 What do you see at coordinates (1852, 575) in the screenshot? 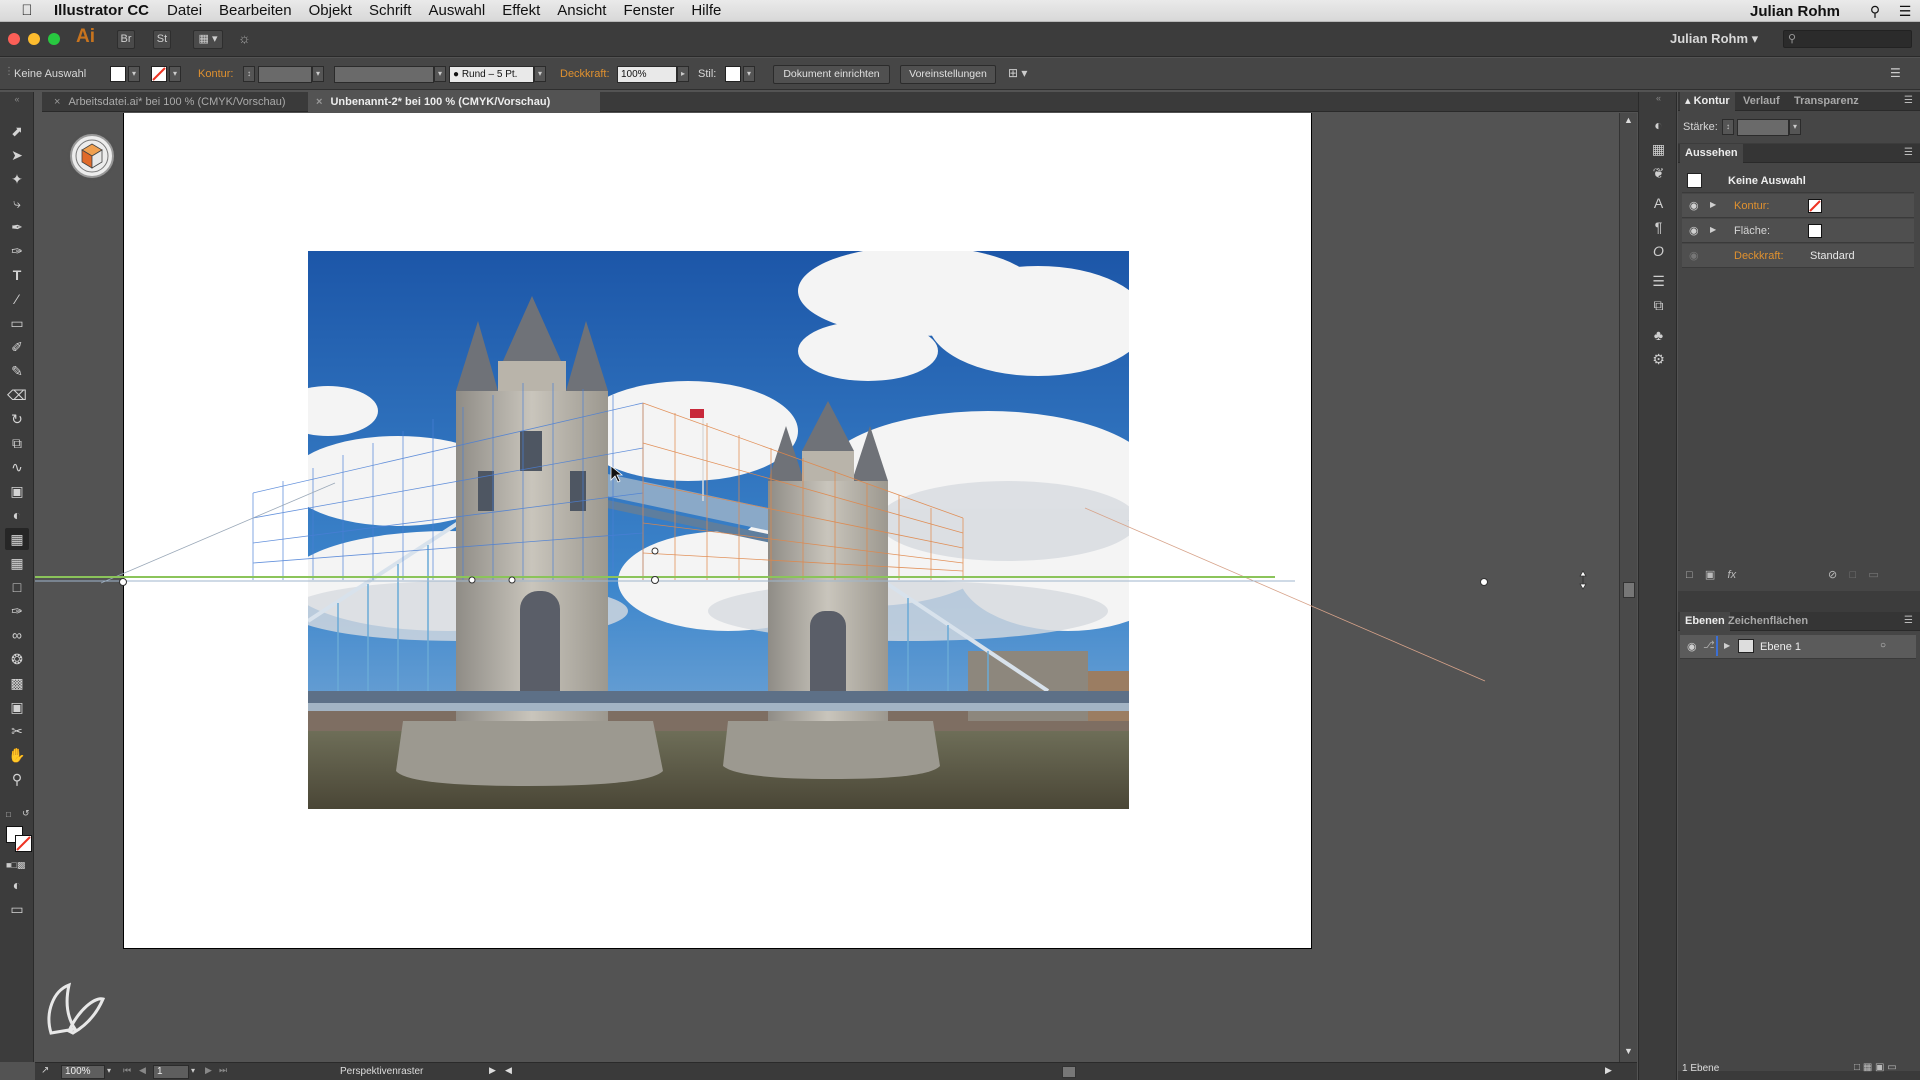
I see `duplicate-item-icon: □` at bounding box center [1852, 575].